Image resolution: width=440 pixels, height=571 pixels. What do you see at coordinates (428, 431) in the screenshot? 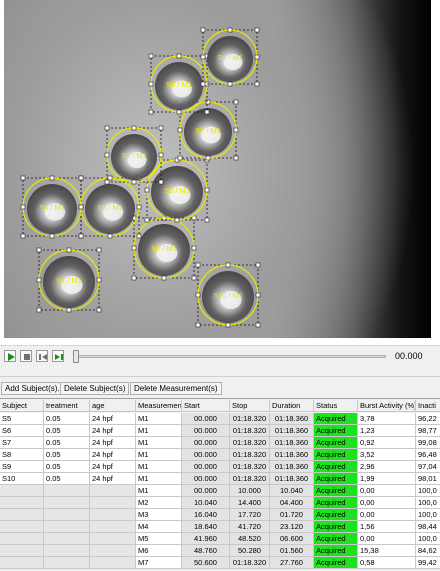
I see `table-cell-inact: 98,77` at bounding box center [428, 431].